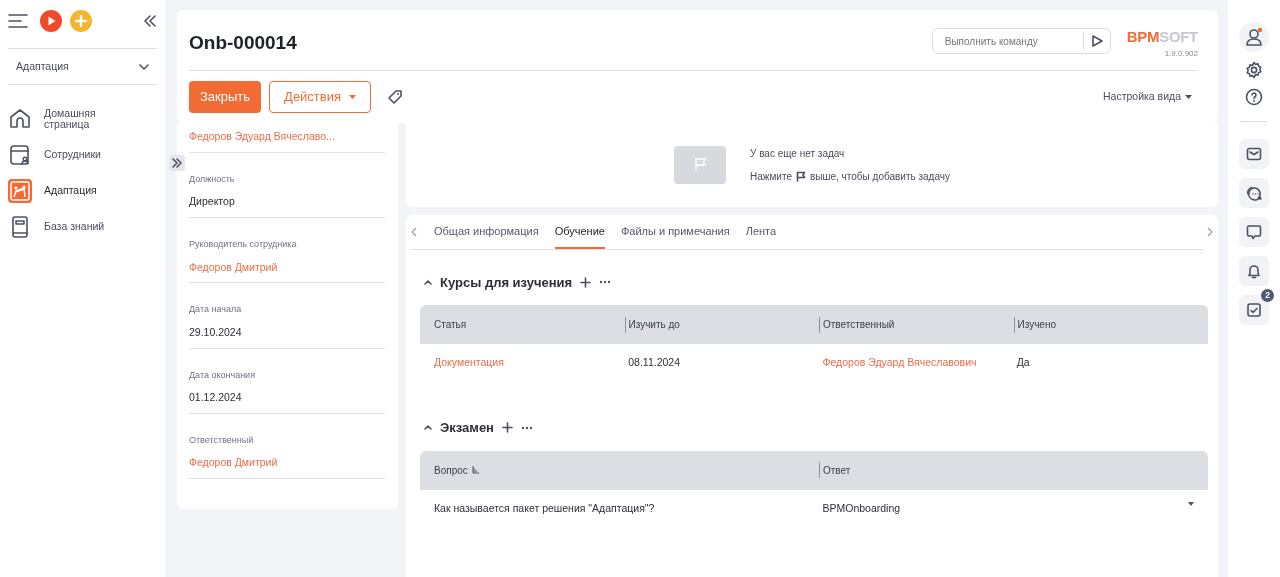 This screenshot has width=1280, height=577. I want to click on settings-icon, so click(1254, 70).